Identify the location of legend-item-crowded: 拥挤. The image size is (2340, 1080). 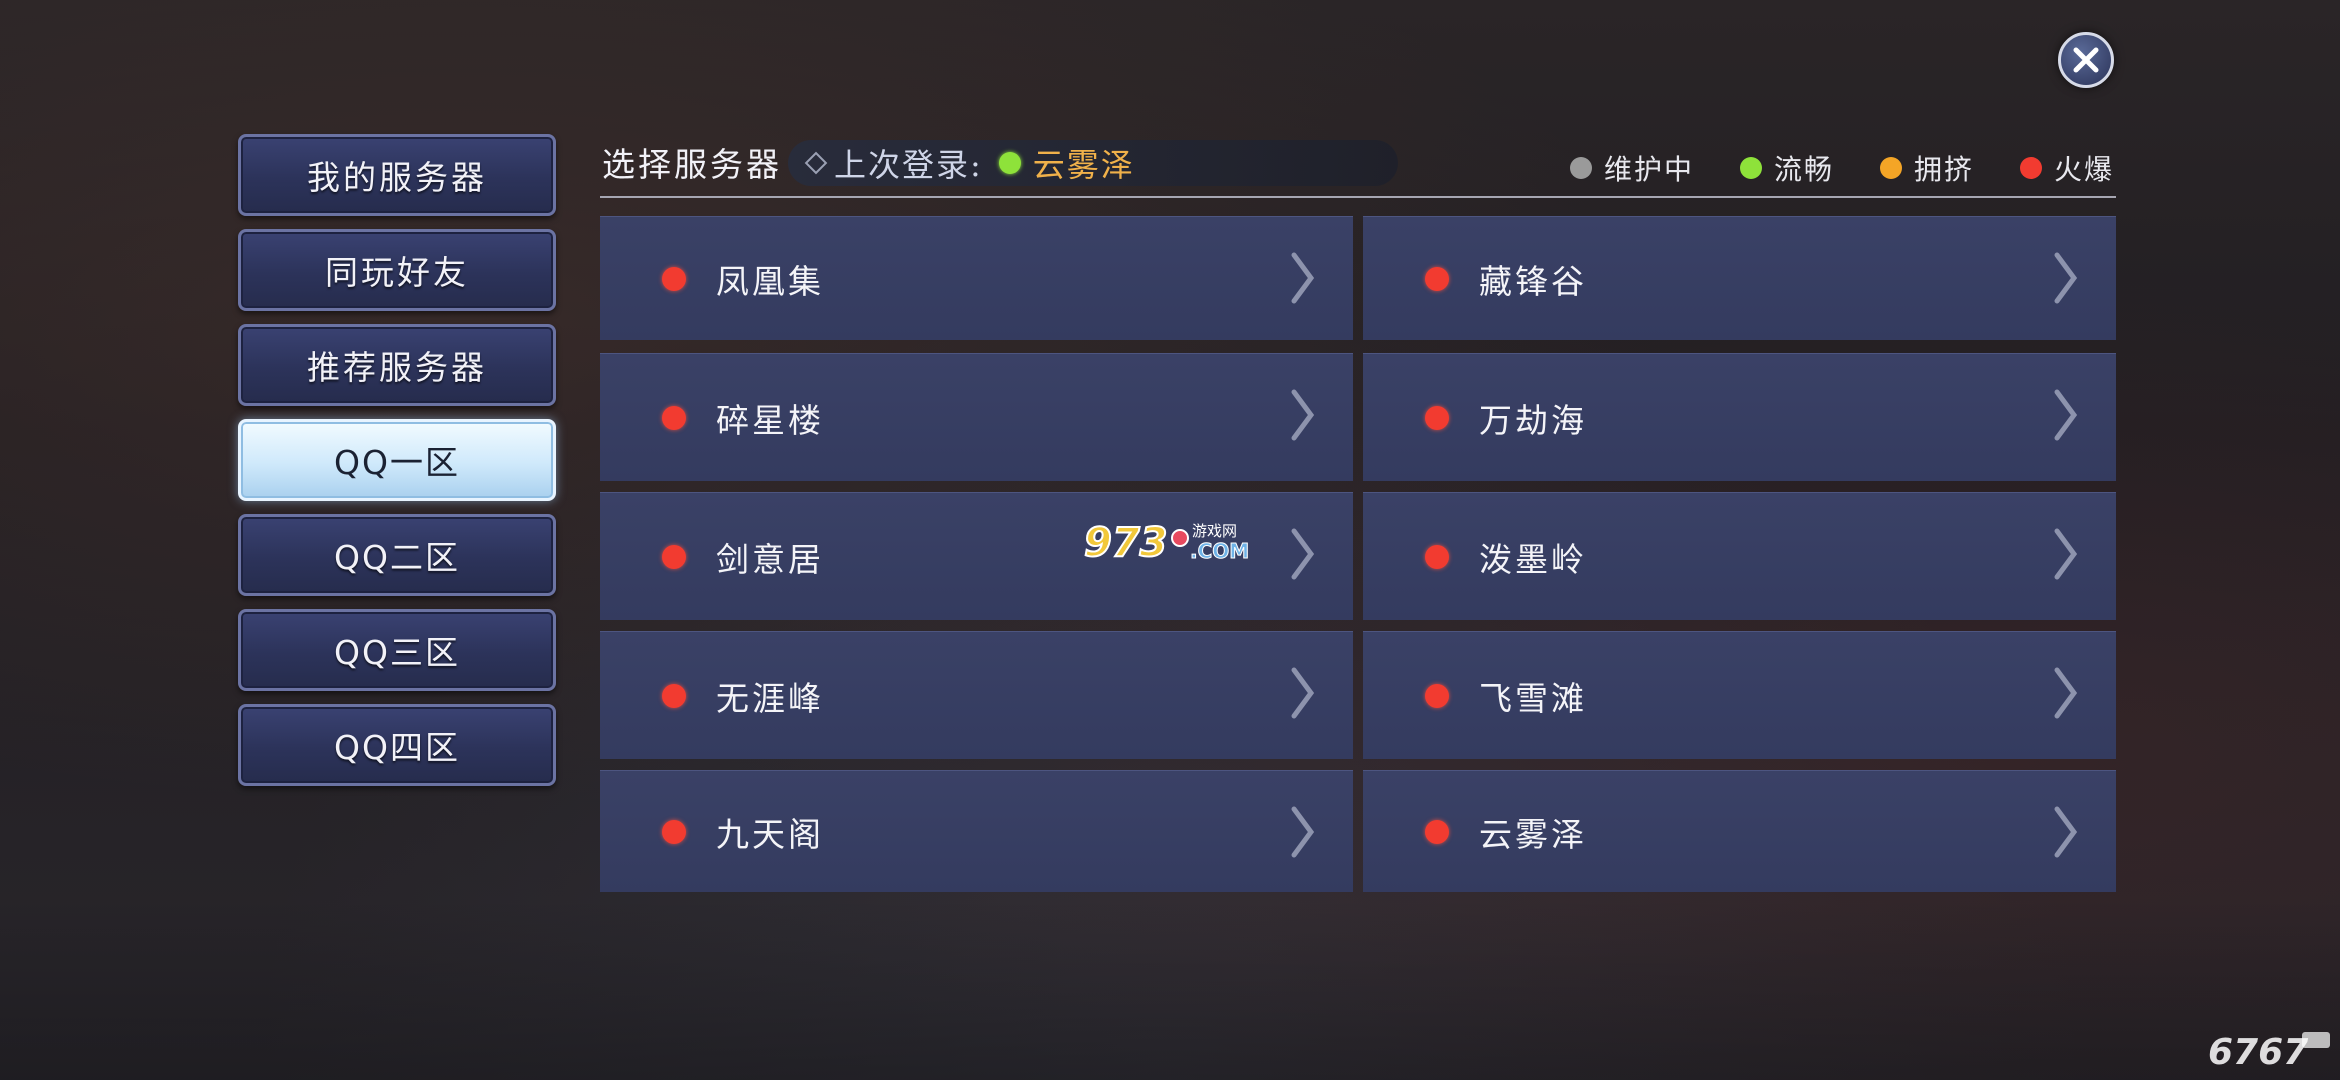
(1926, 168).